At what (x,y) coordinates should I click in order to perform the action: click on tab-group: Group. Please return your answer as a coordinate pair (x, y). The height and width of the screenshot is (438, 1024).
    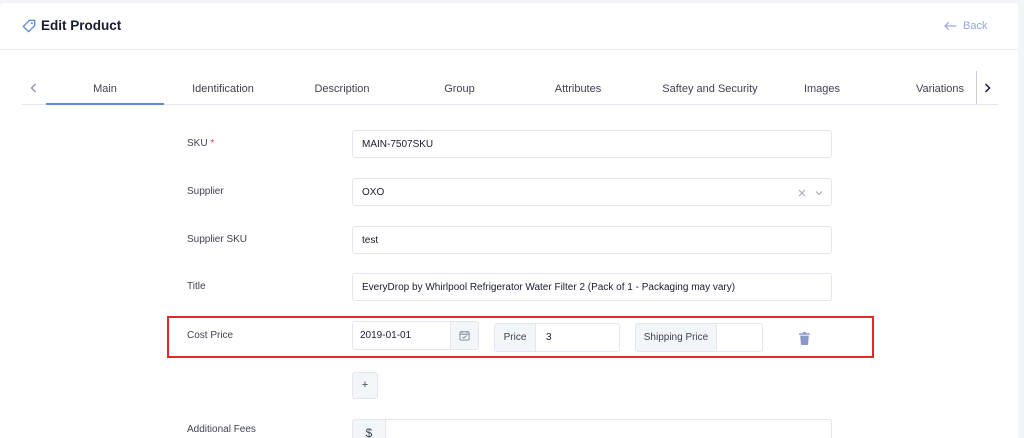
    Looking at the image, I should click on (459, 88).